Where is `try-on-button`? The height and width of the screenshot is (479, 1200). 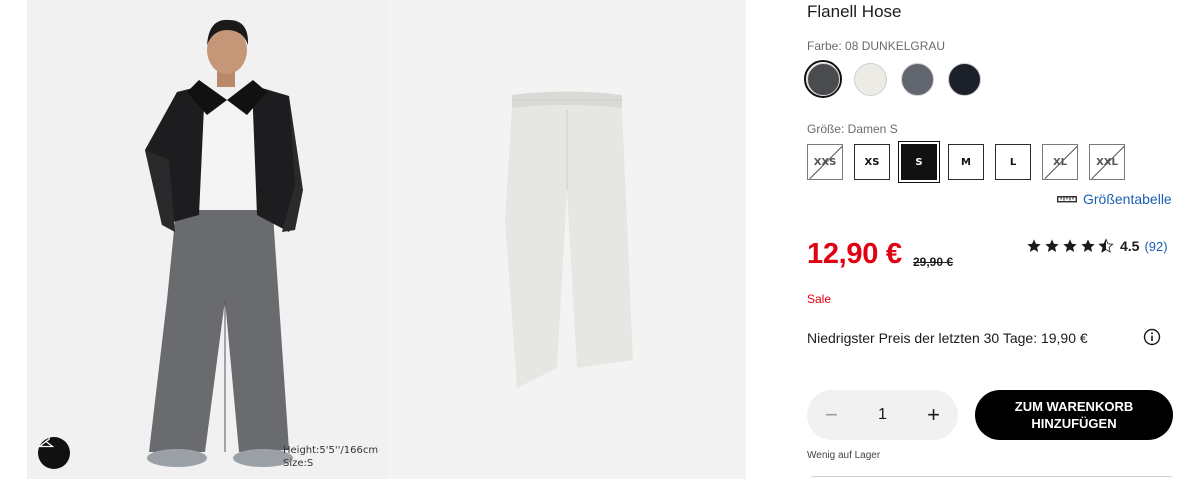 try-on-button is located at coordinates (54, 453).